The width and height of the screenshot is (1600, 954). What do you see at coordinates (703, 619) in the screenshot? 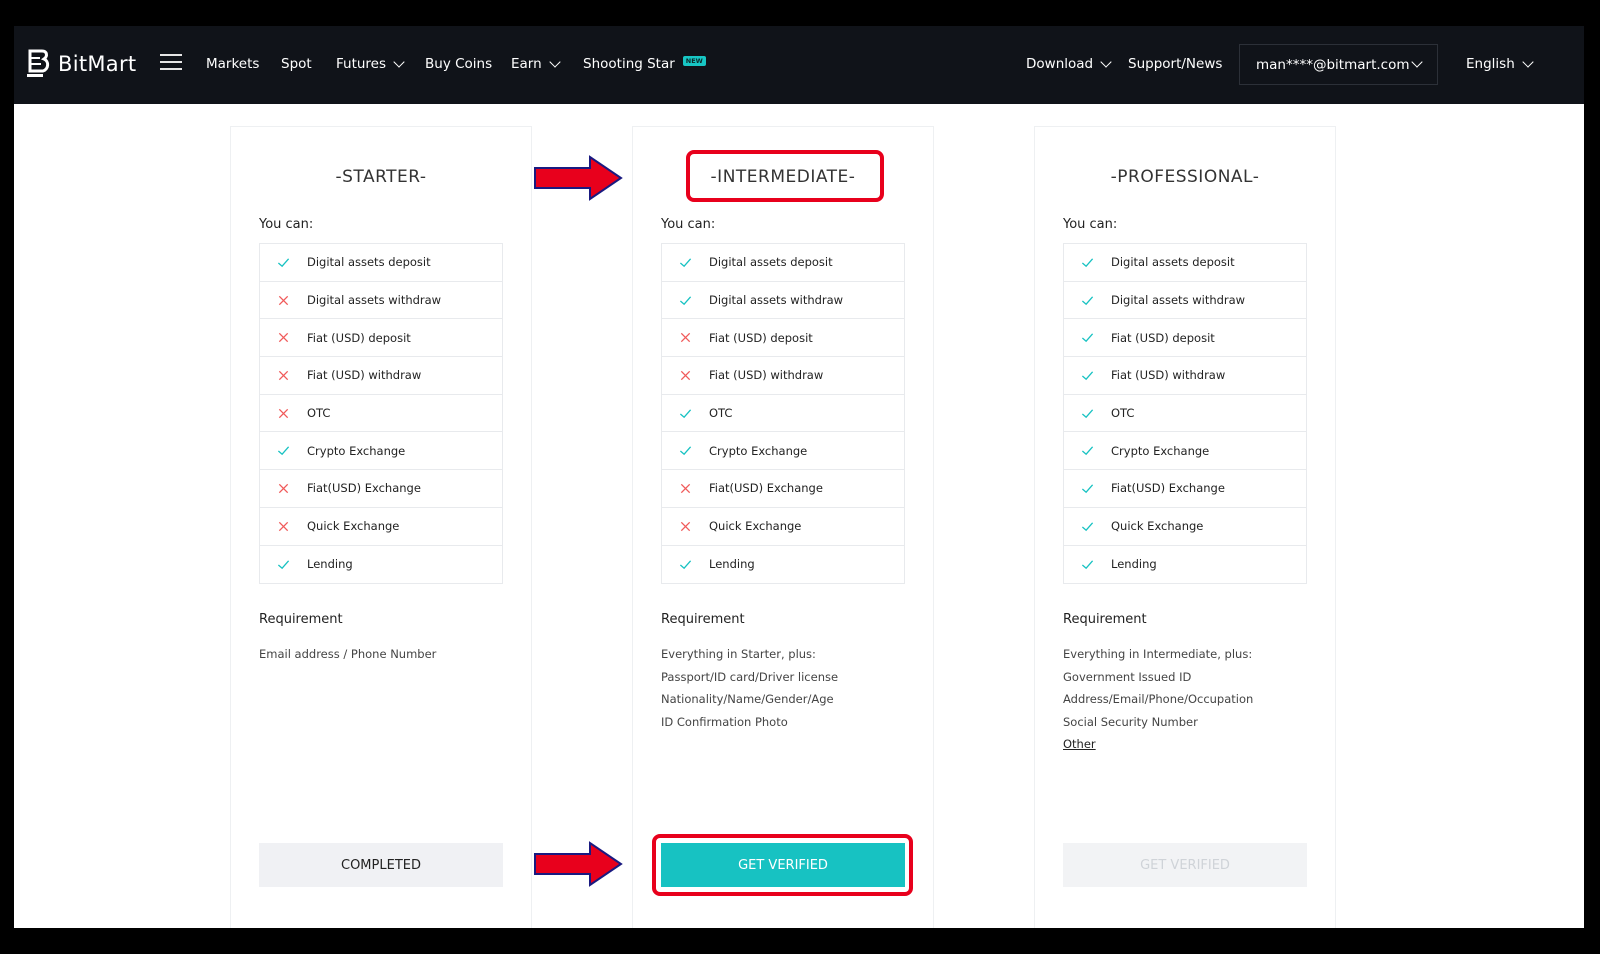
I see `requirement-title: Requirement` at bounding box center [703, 619].